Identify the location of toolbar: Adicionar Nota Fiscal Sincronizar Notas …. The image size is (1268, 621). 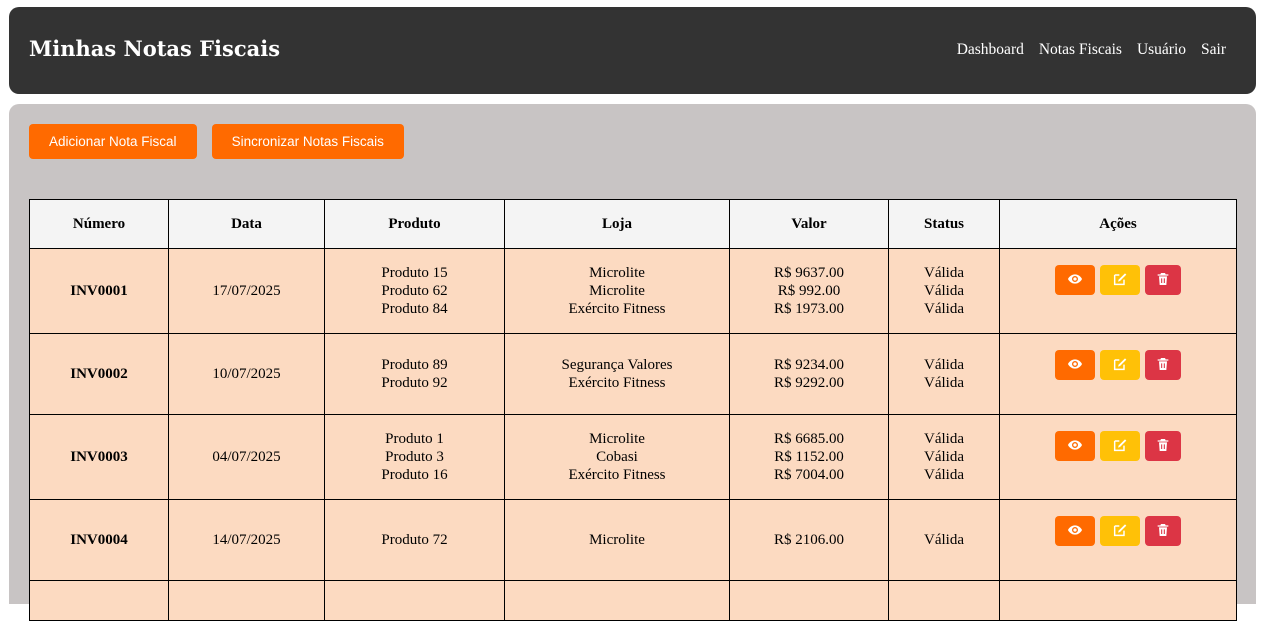
(216, 141).